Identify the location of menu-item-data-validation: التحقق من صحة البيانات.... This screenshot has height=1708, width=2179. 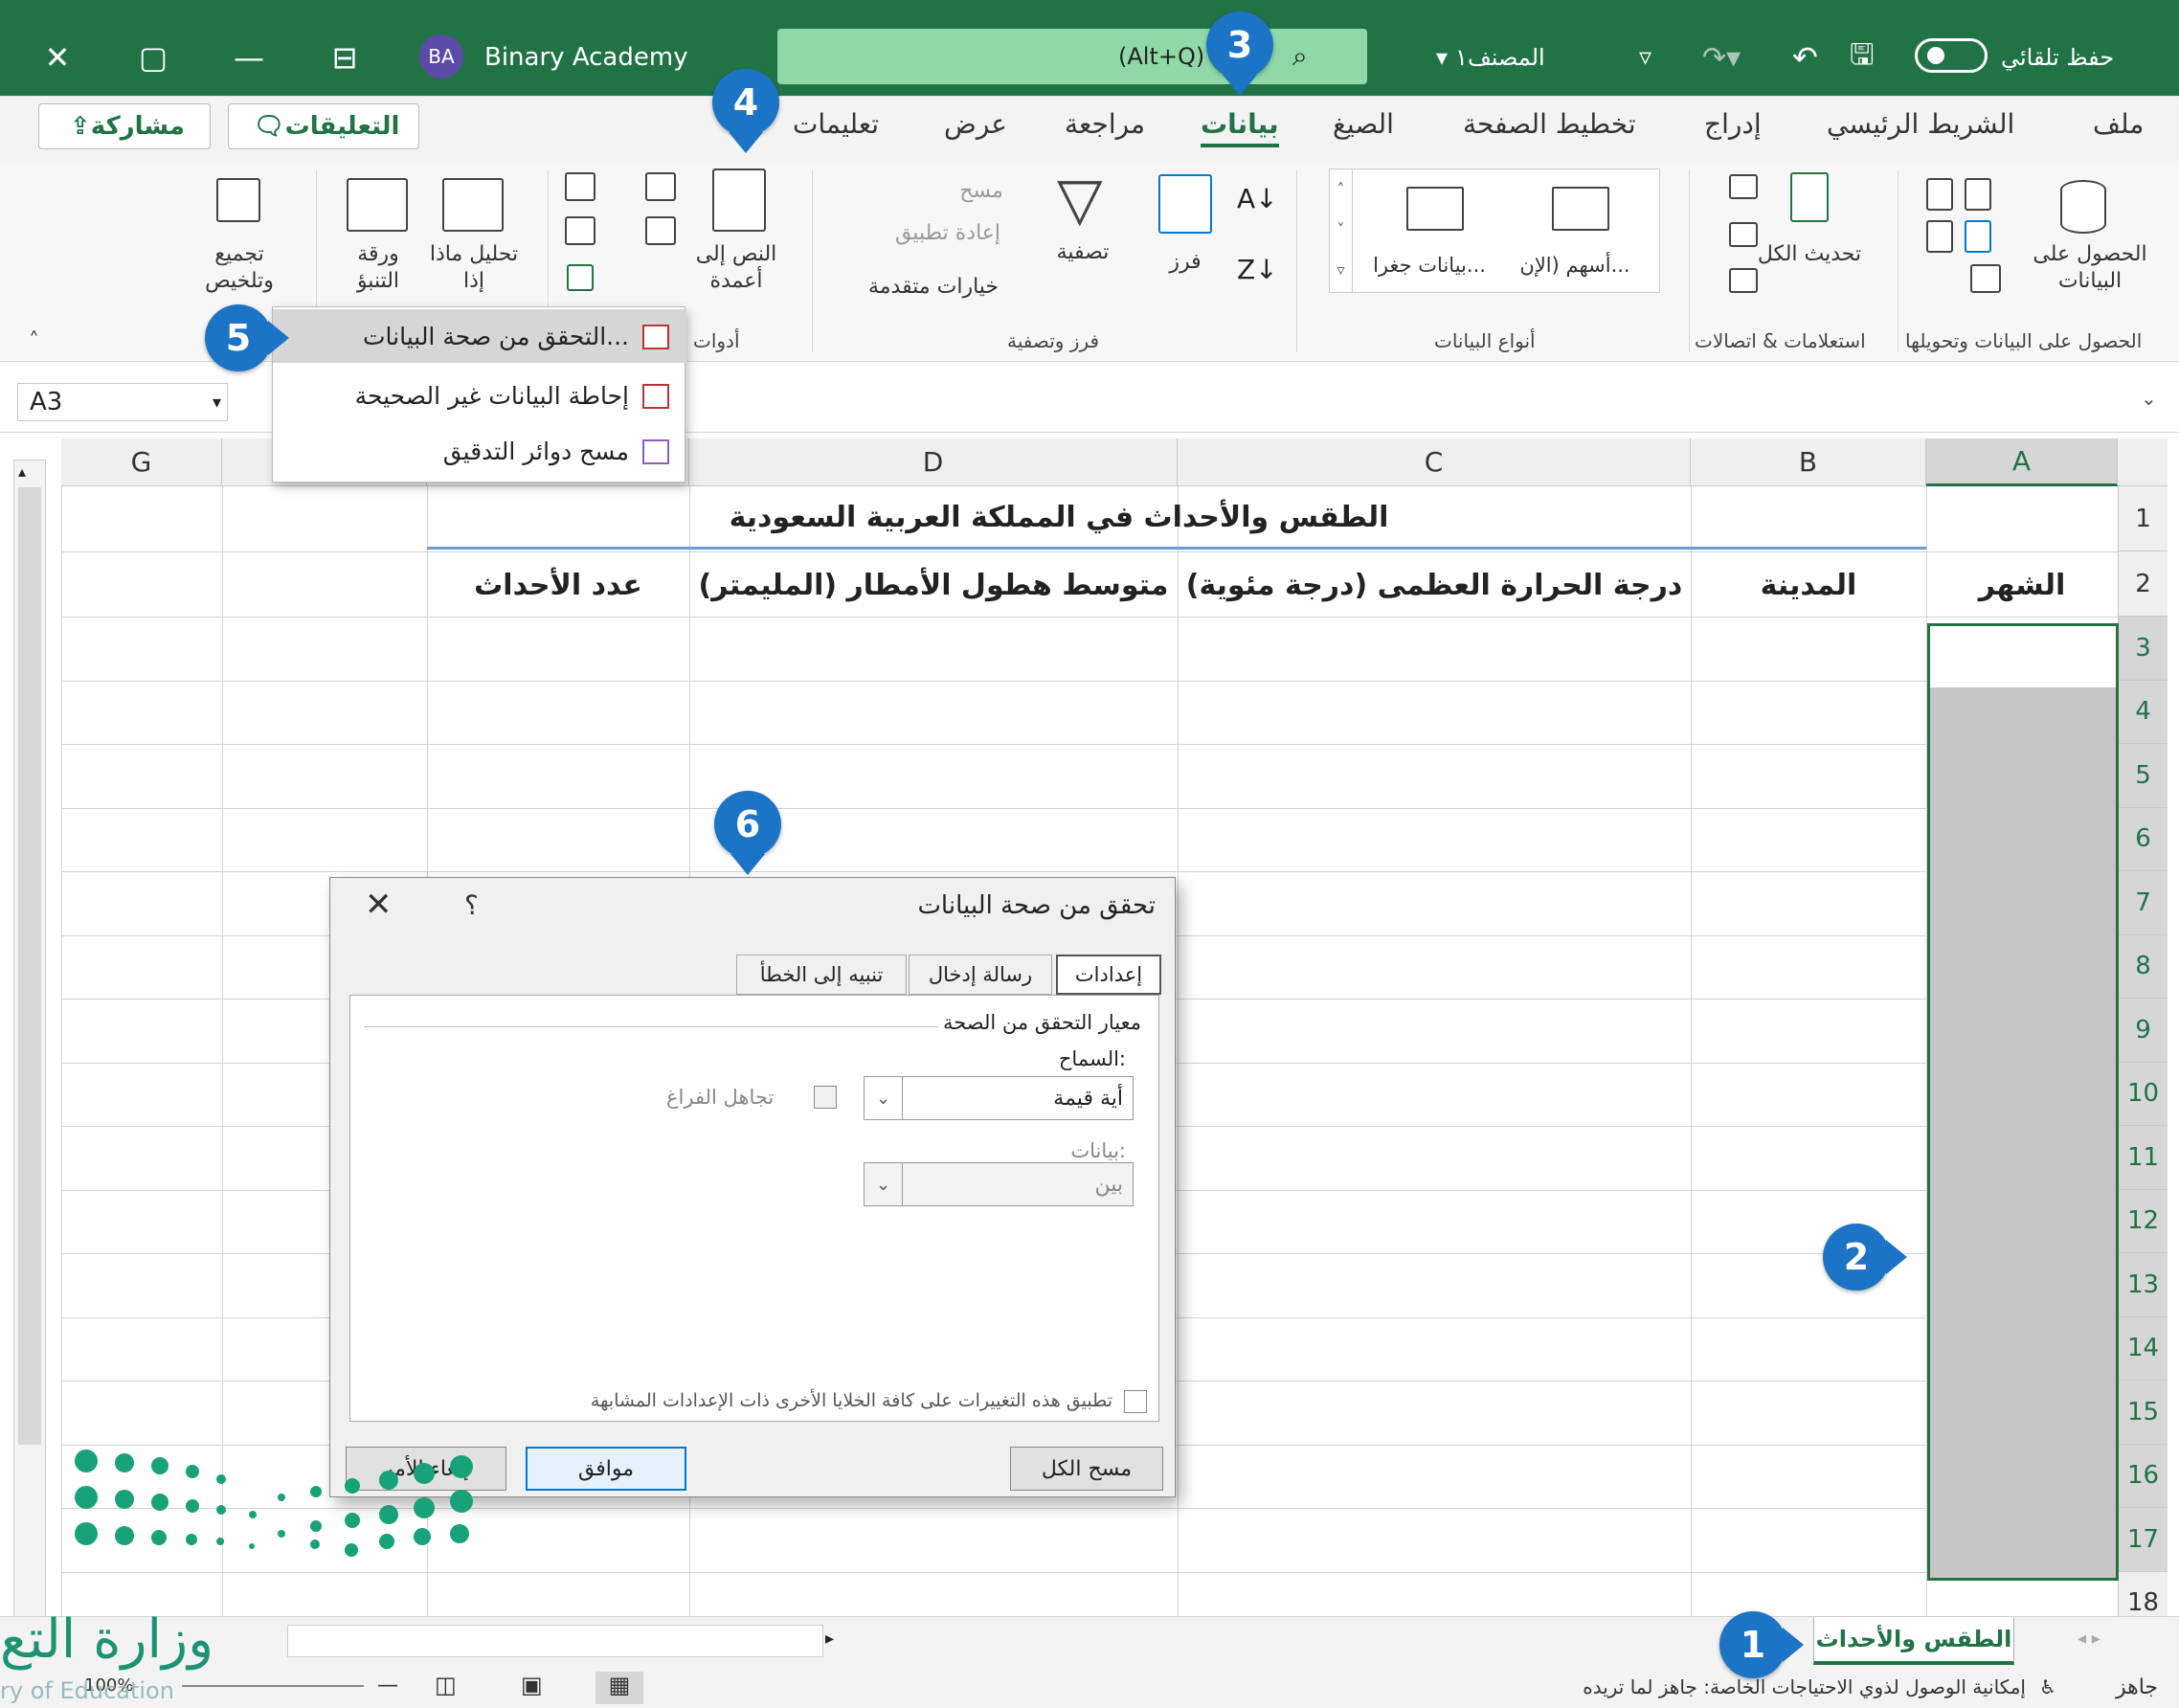
(480, 336).